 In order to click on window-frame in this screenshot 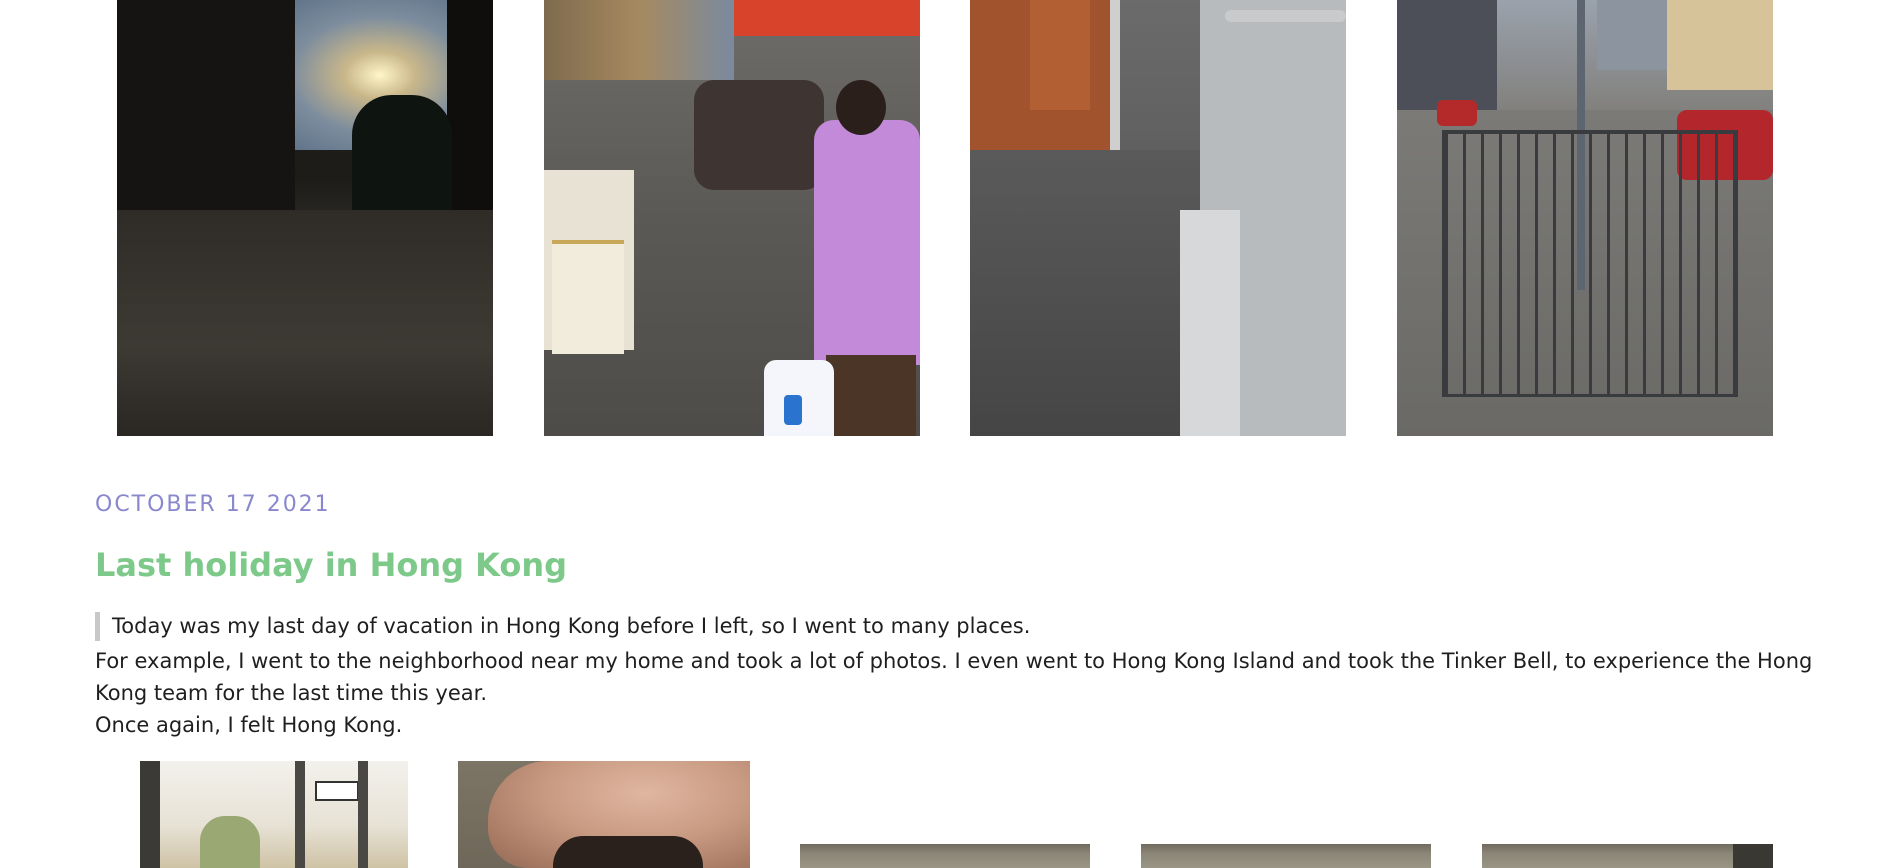, I will do `click(150, 814)`.